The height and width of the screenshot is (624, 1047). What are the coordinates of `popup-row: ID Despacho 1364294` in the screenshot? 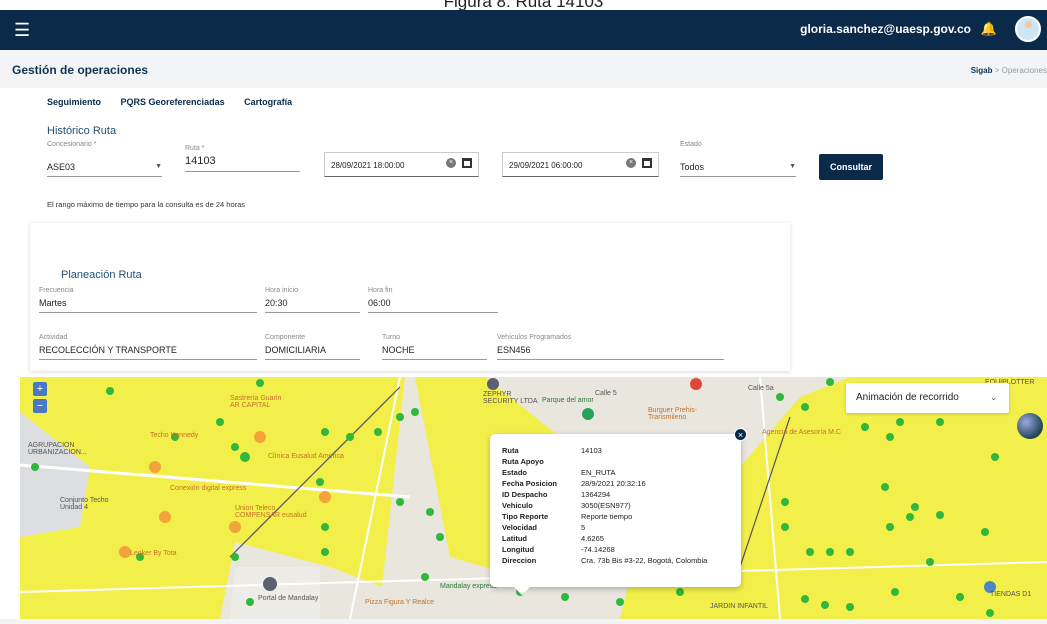 It's located at (604, 495).